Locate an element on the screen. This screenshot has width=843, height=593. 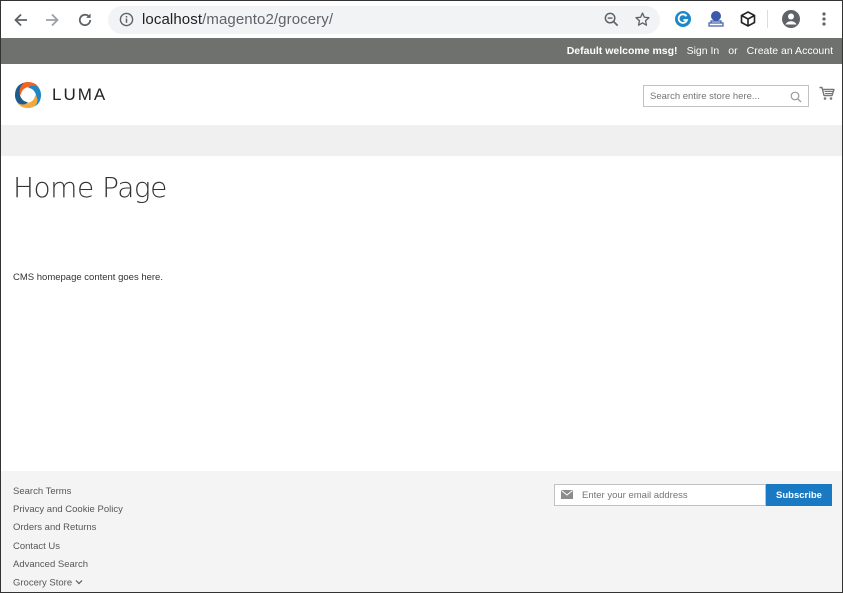
star-icon is located at coordinates (642, 22).